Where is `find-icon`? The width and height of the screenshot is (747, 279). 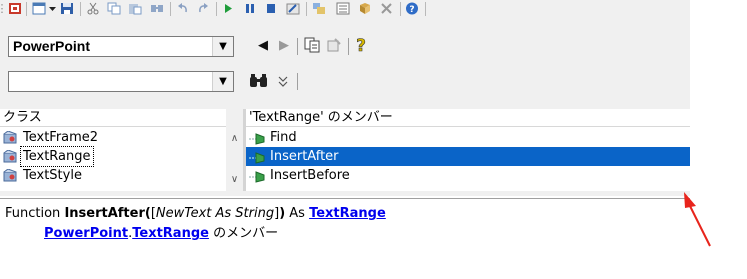
find-icon is located at coordinates (157, 8).